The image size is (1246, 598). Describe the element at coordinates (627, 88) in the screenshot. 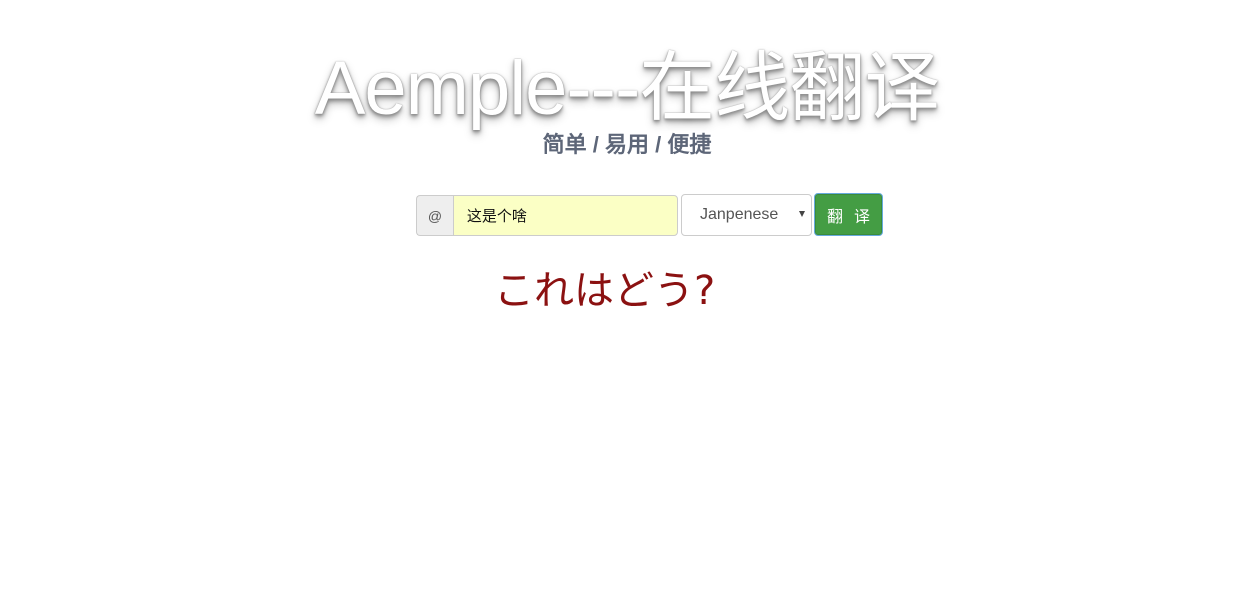

I see `page-title: Aemple---在线翻译` at that location.